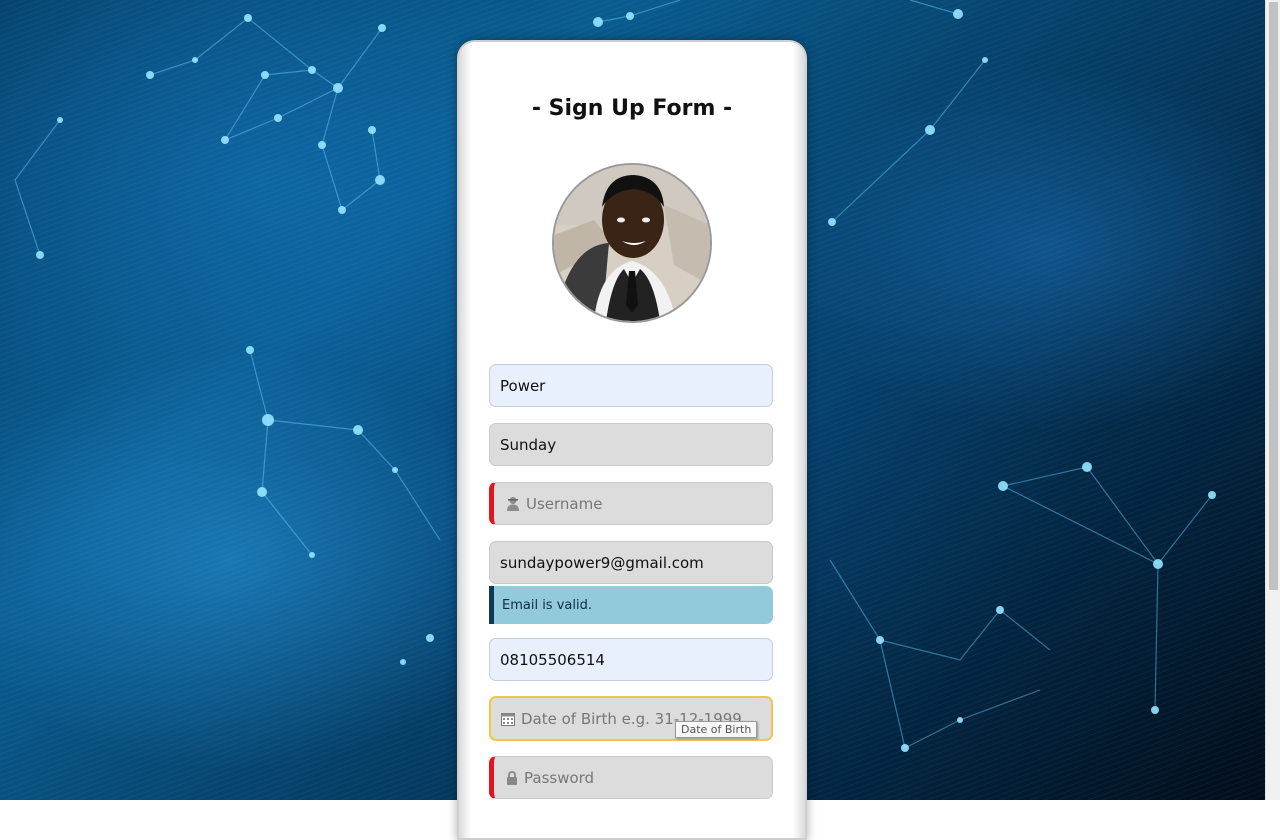 The height and width of the screenshot is (840, 1280). I want to click on email-value: sundaypower9@gmail.com, so click(602, 562).